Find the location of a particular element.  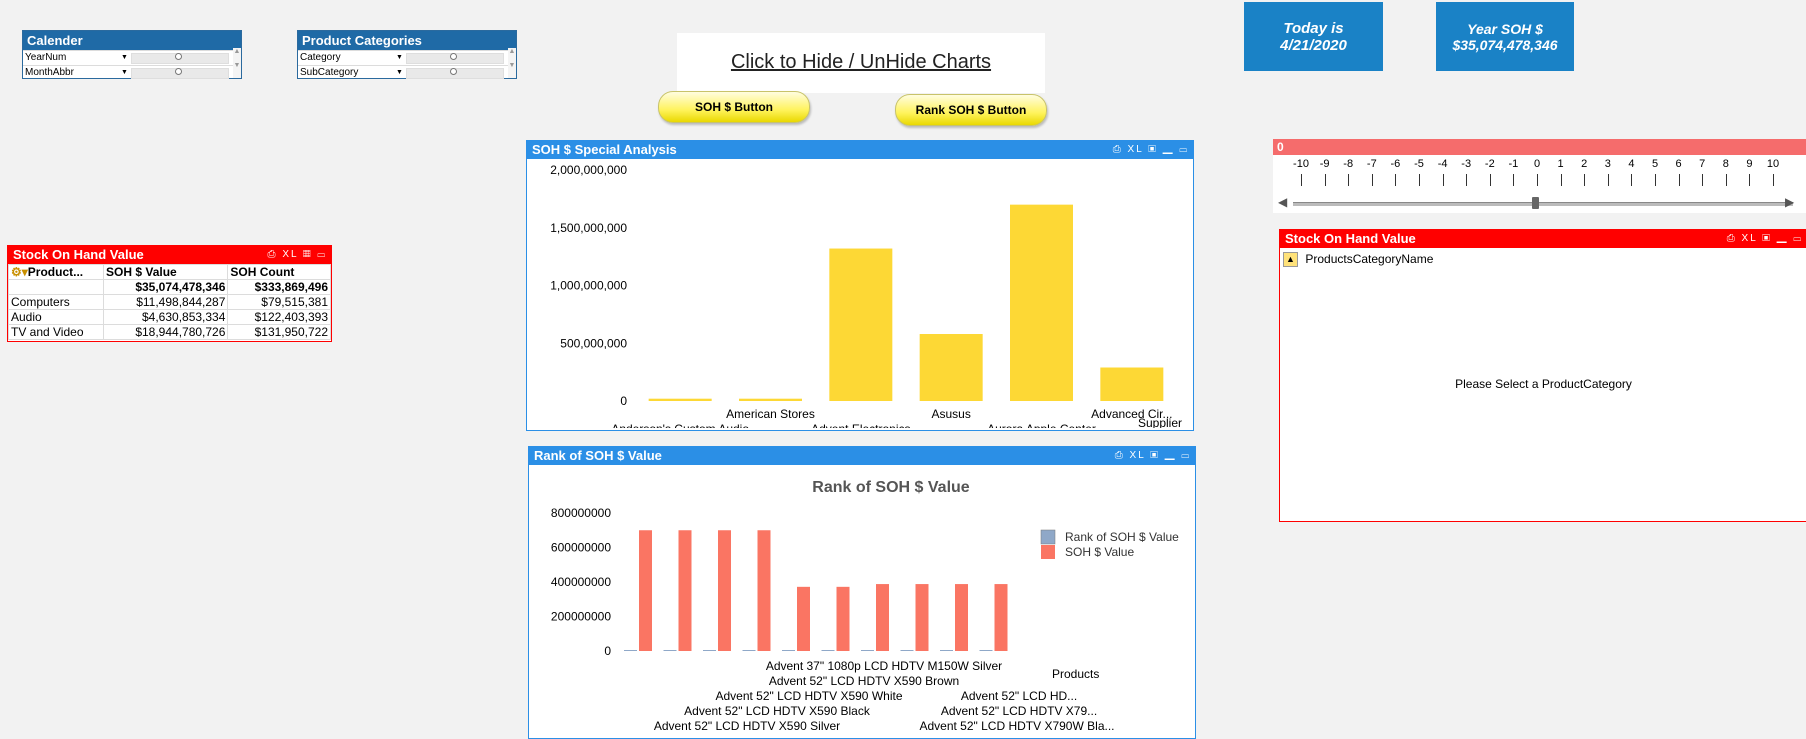

sort-icon: ⚙▾ is located at coordinates (19, 272).